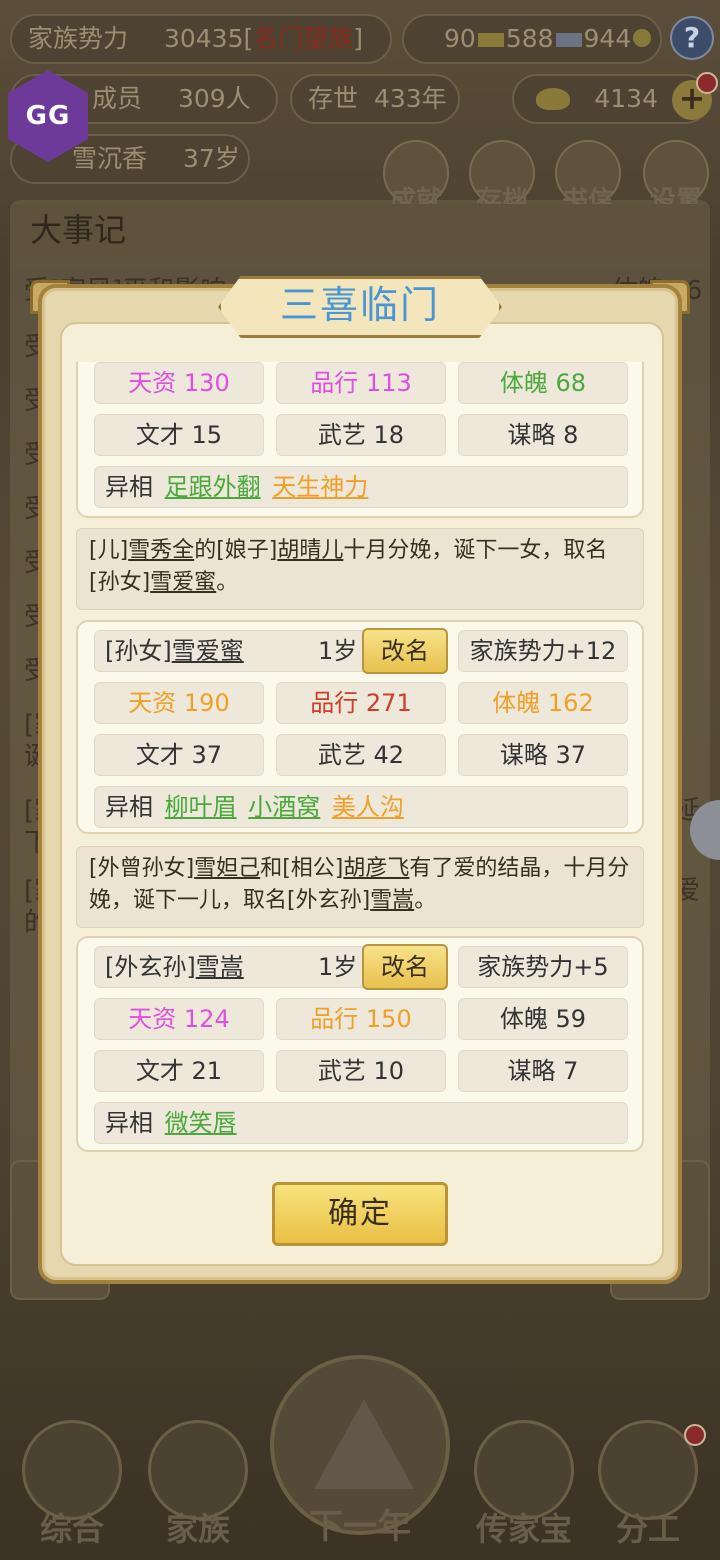  Describe the element at coordinates (198, 1485) in the screenshot. I see `nav-family: 家族` at that location.